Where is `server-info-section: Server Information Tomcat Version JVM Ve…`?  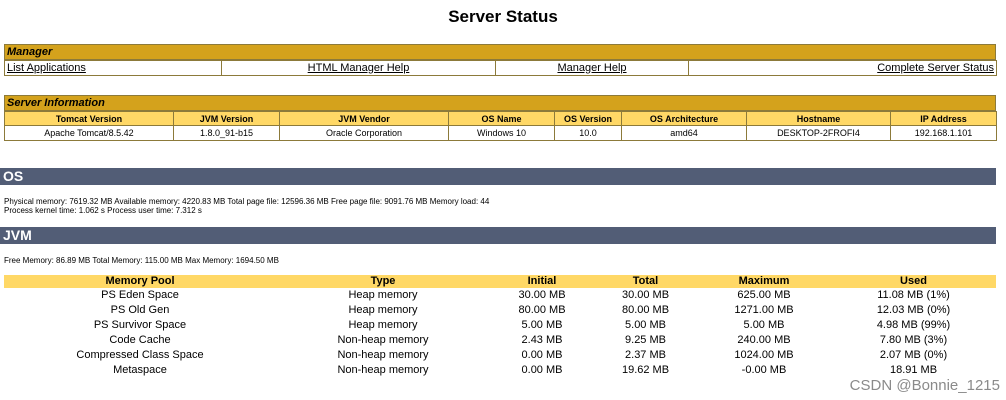 server-info-section: Server Information Tomcat Version JVM Ve… is located at coordinates (500, 118).